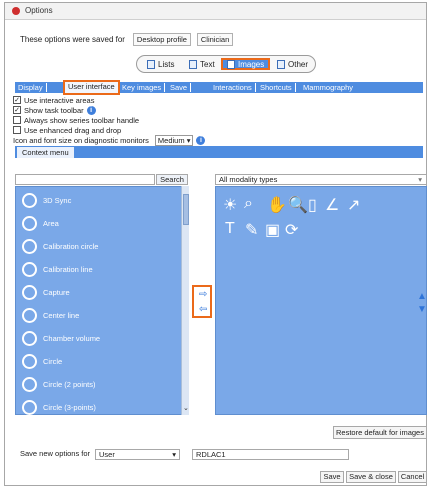 The width and height of the screenshot is (427, 486). I want to click on checkbox-task-toolbar: ✓, so click(17, 110).